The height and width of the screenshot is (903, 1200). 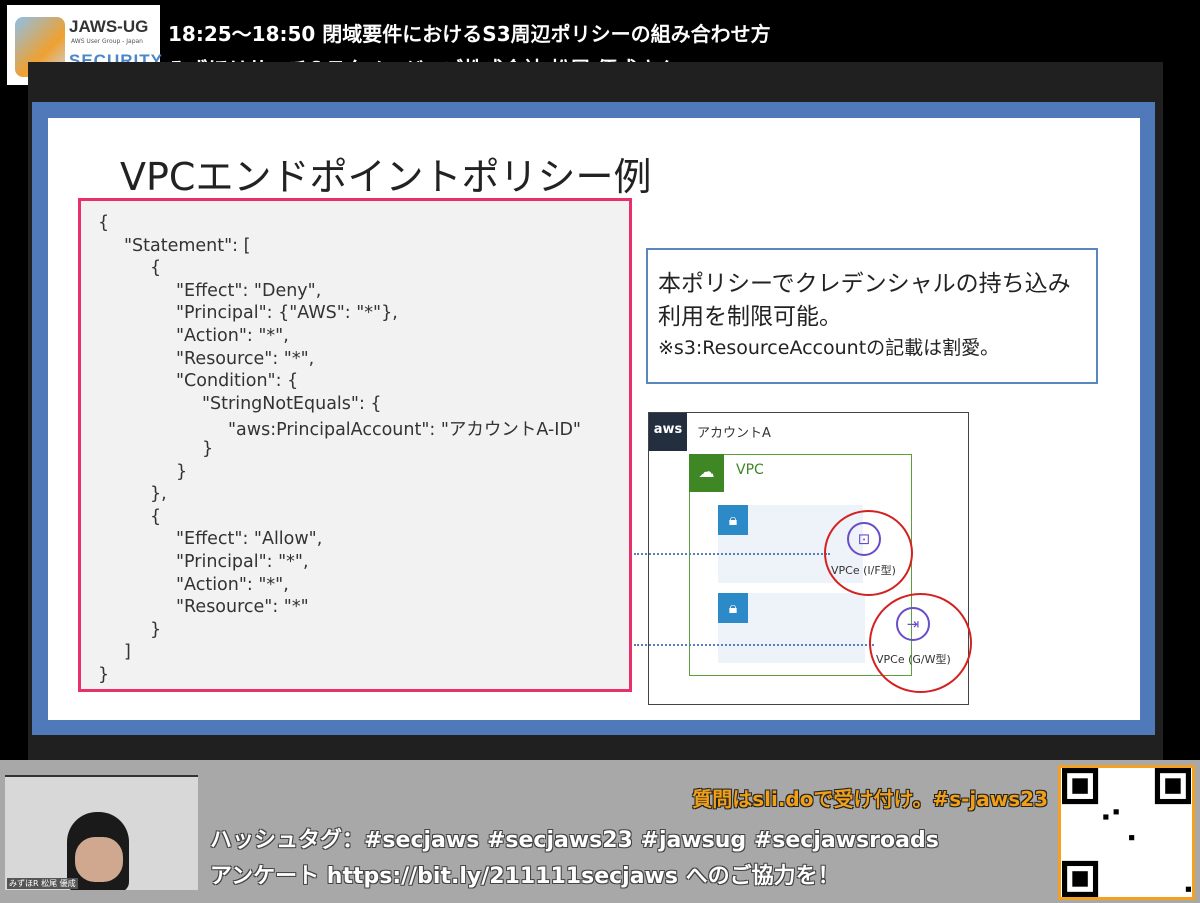 What do you see at coordinates (292, 403) in the screenshot?
I see `code-line: "StringNotEquals": {` at bounding box center [292, 403].